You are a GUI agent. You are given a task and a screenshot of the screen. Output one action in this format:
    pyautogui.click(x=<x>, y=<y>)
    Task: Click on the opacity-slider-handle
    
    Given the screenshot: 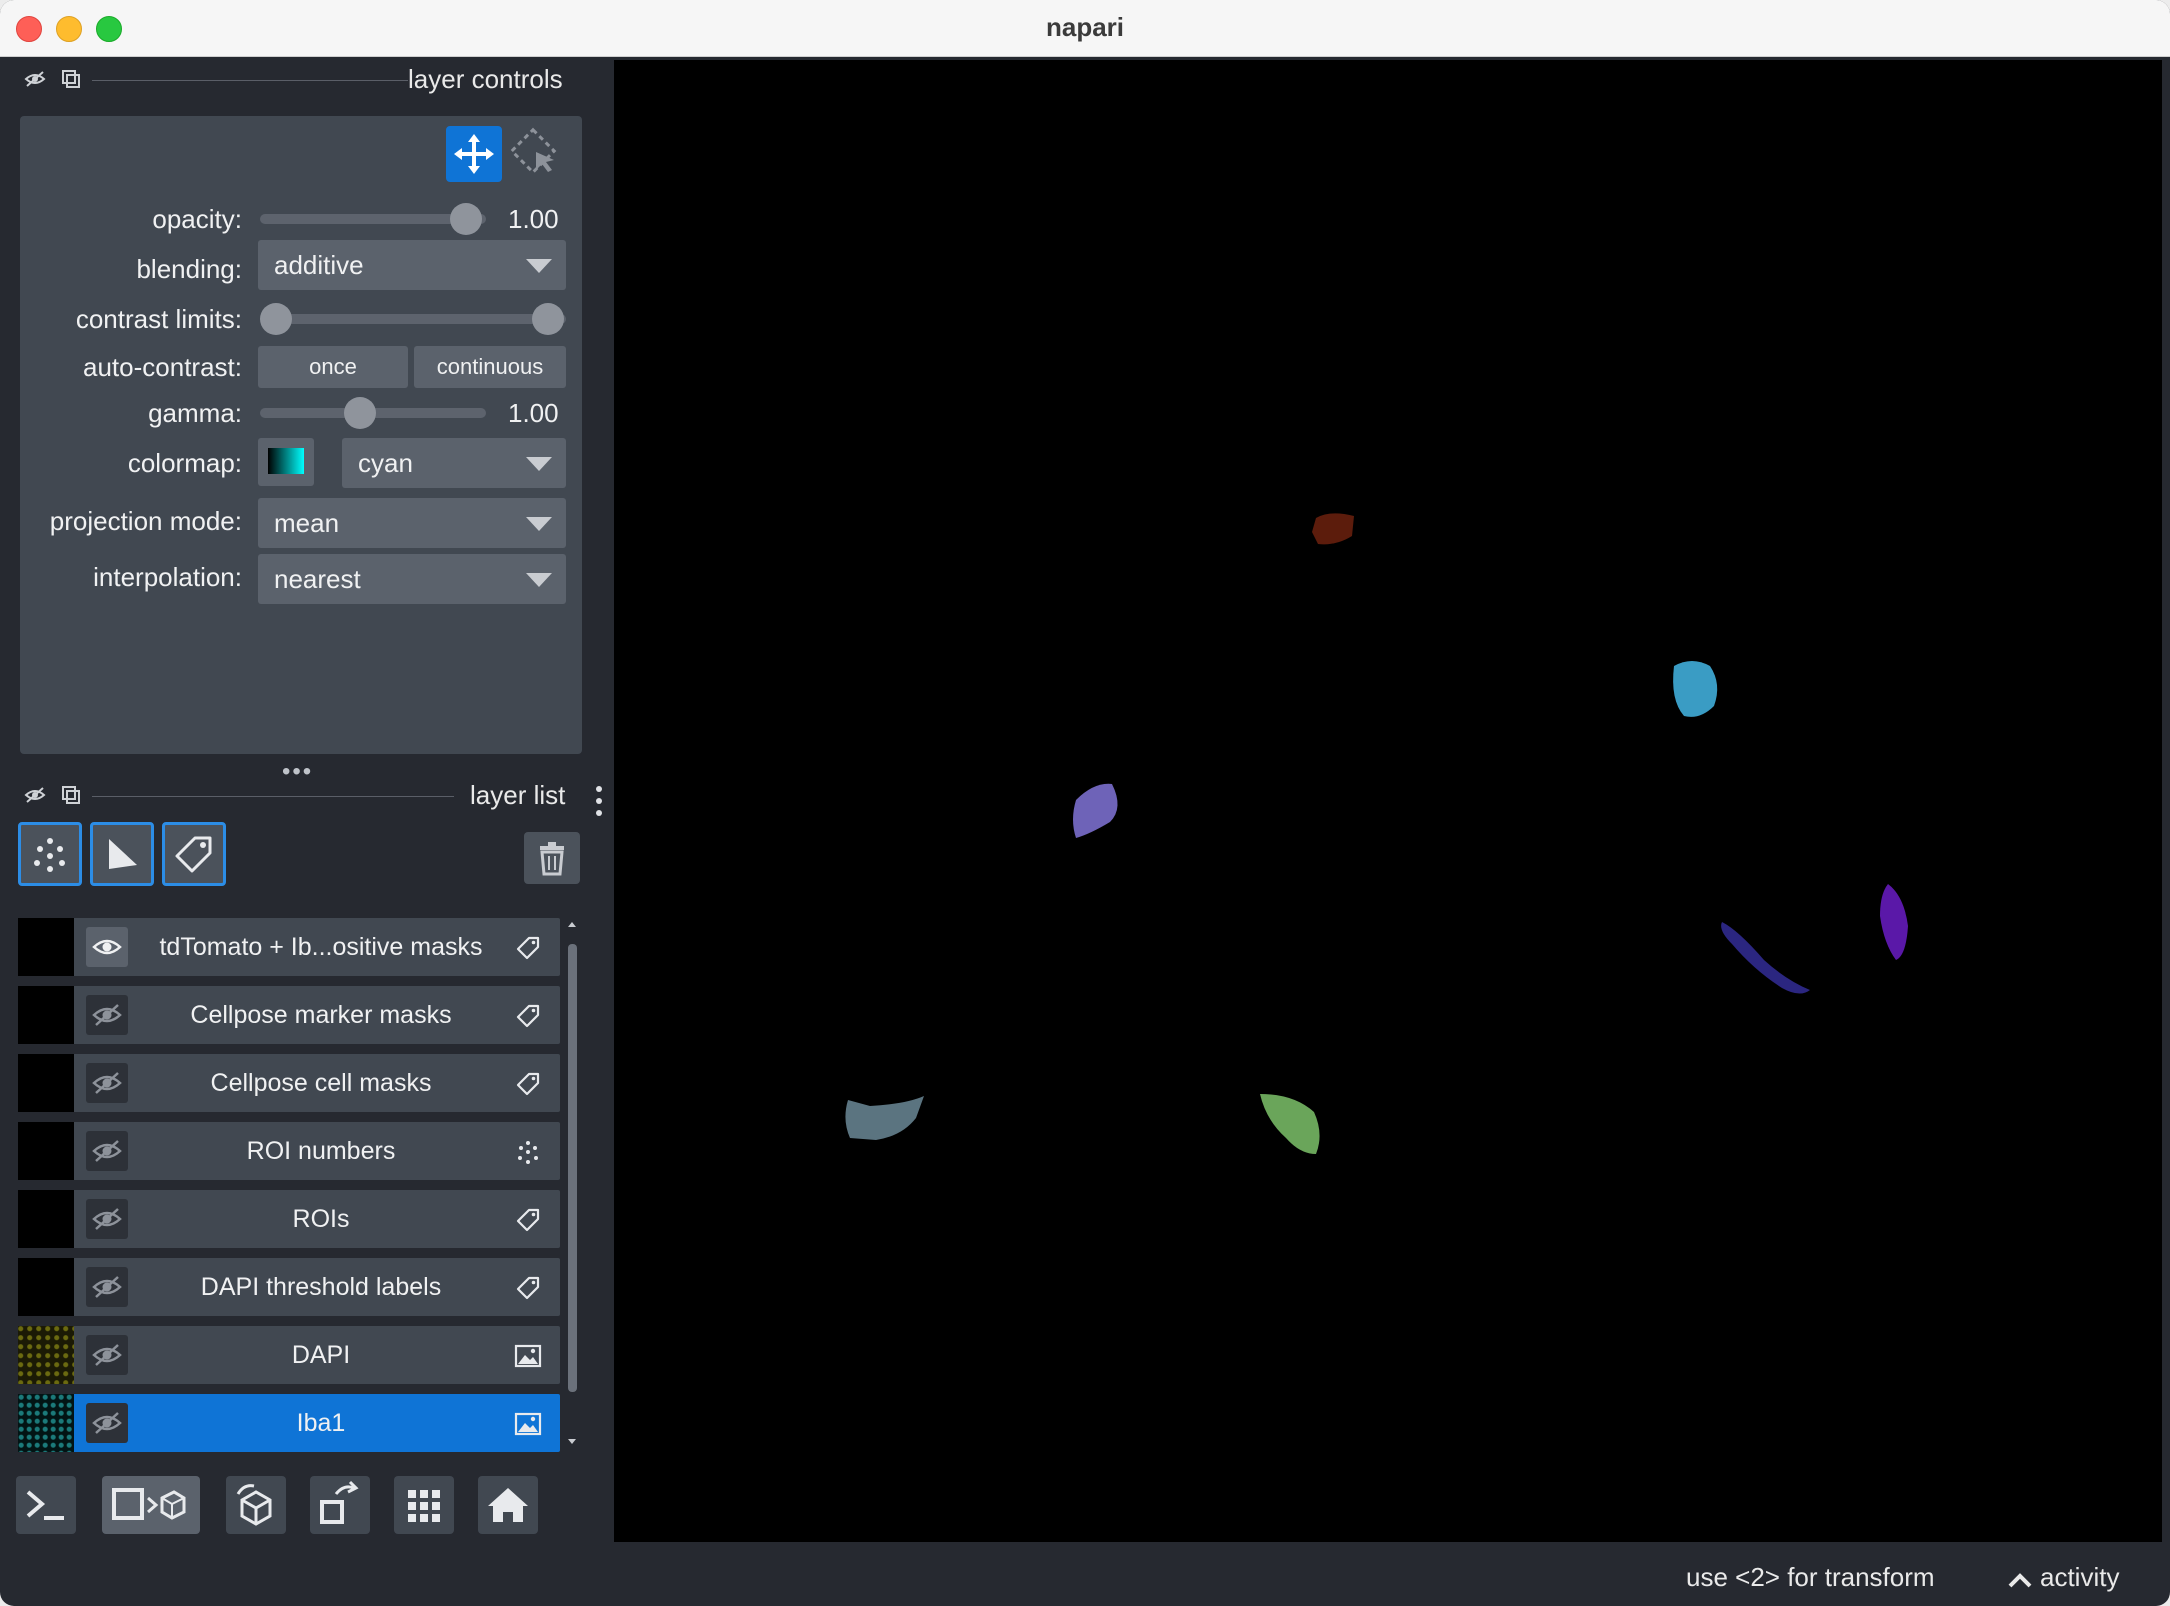 What is the action you would take?
    pyautogui.click(x=466, y=219)
    